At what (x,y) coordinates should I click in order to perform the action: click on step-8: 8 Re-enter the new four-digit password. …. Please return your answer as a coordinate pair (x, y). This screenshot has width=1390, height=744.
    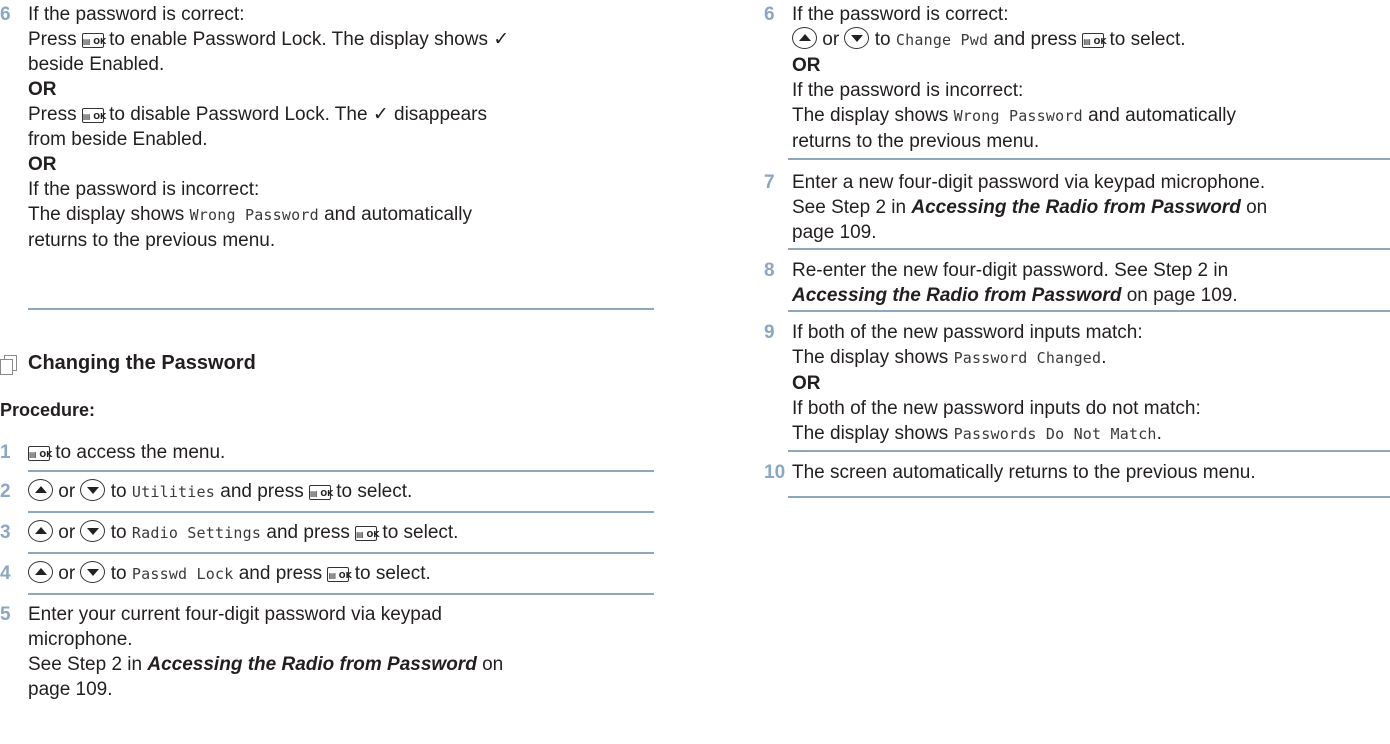
    Looking at the image, I should click on (1077, 283).